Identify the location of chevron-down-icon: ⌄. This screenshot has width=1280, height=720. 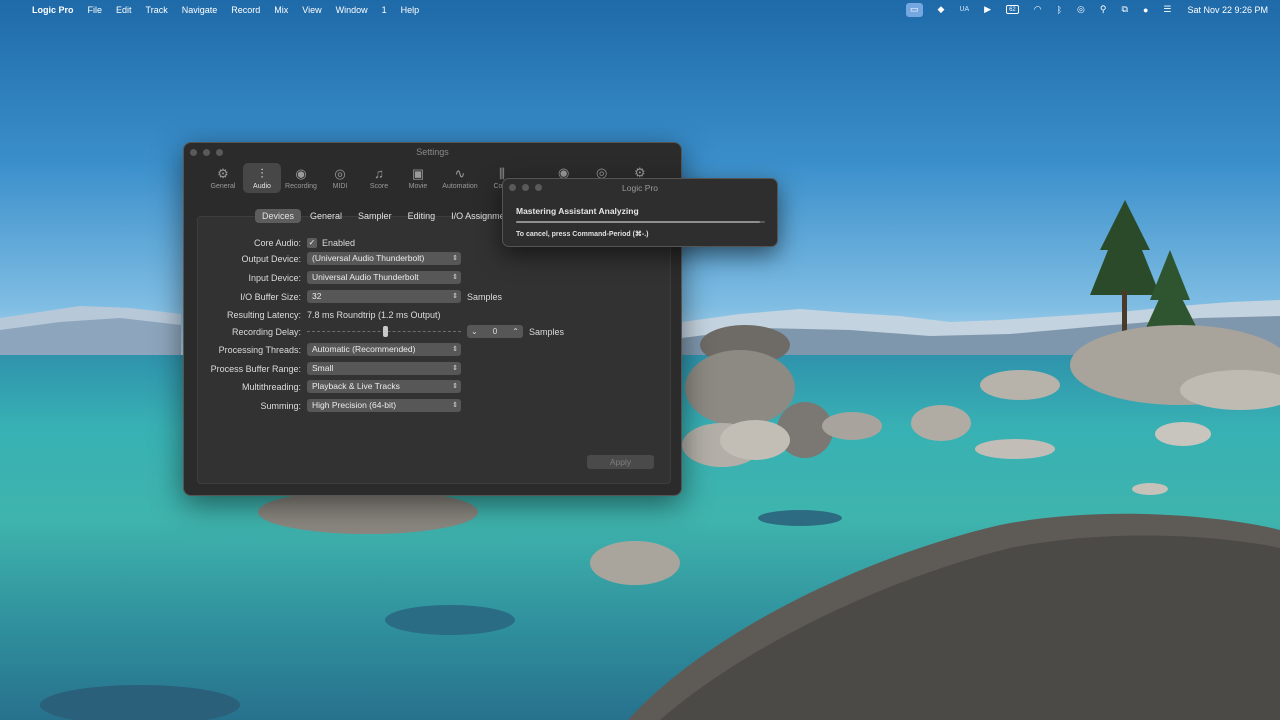
(474, 331).